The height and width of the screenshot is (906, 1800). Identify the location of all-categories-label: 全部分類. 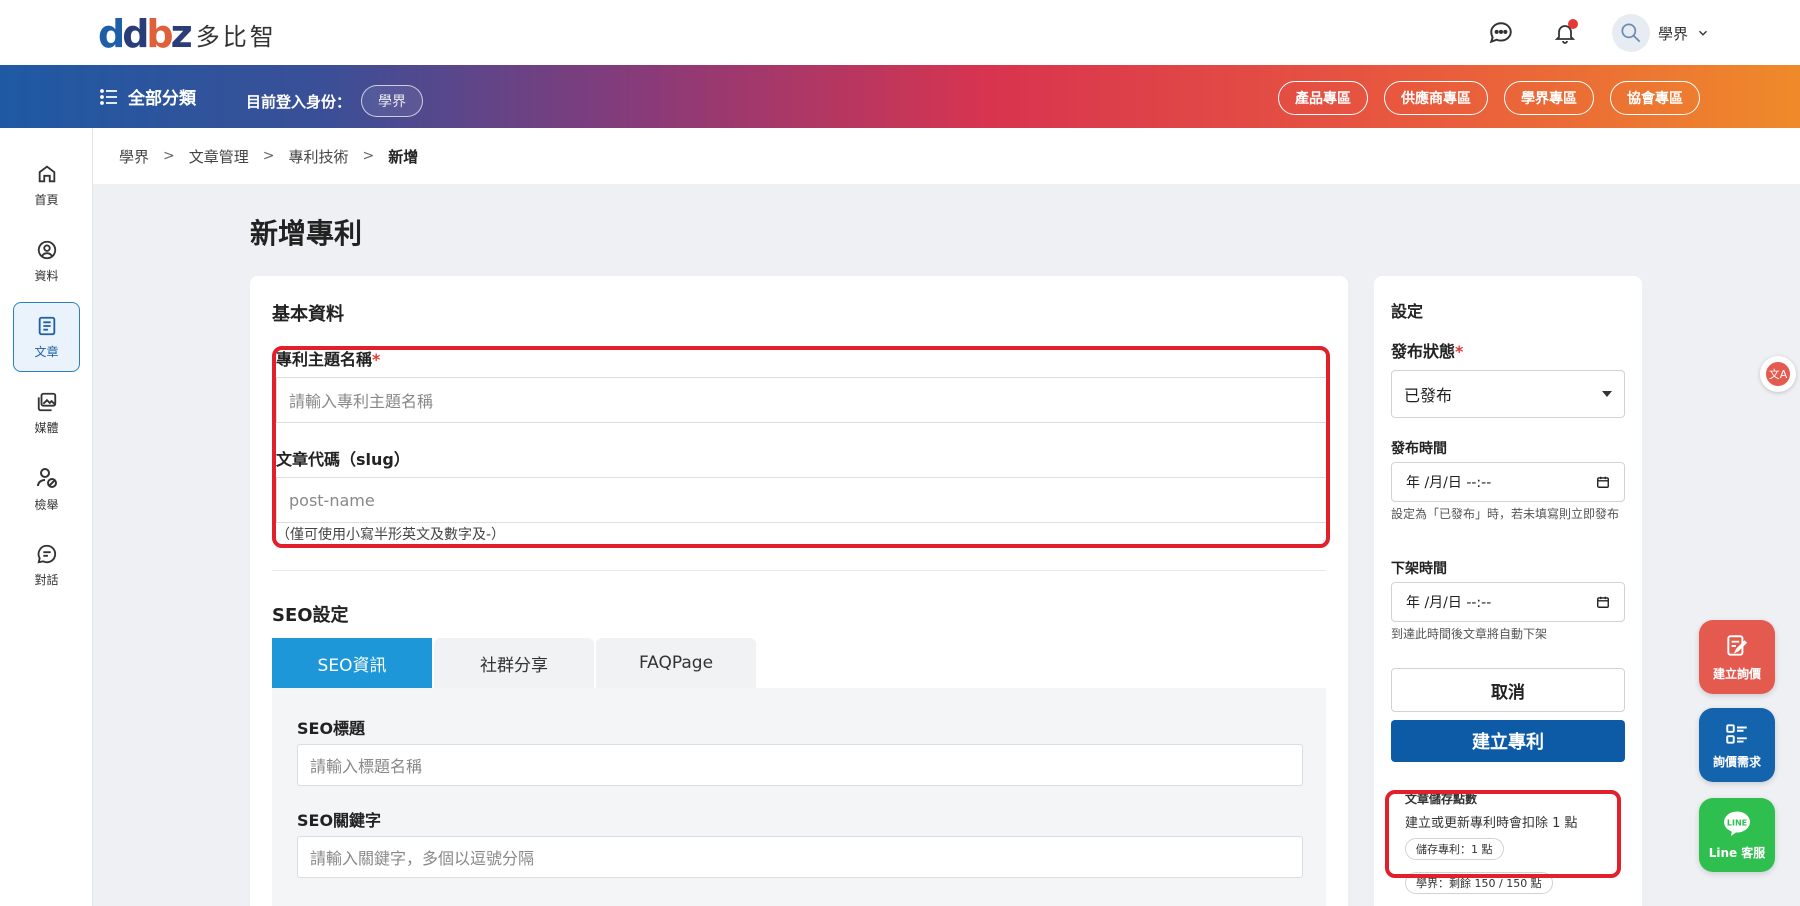
(162, 99).